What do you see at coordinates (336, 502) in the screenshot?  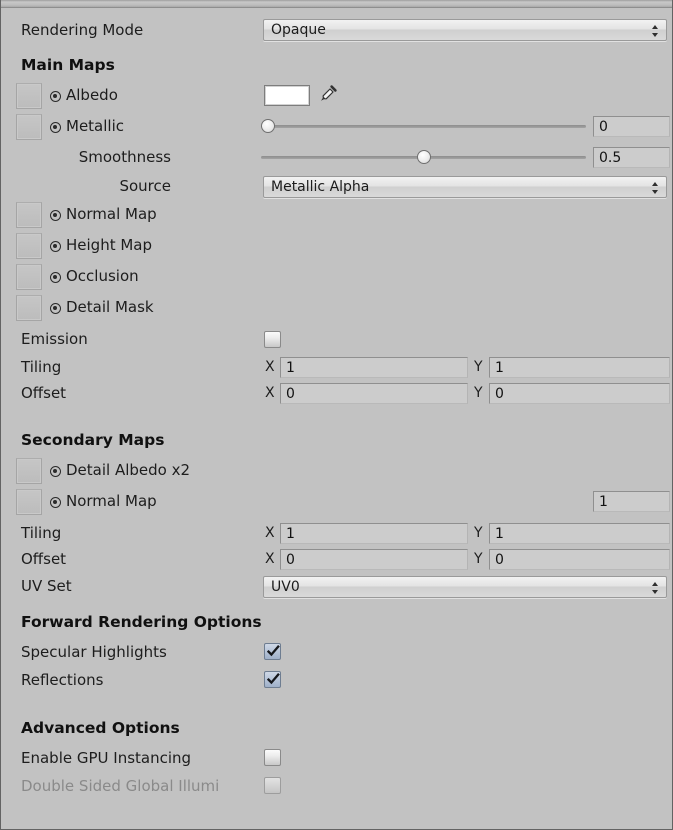 I see `secondary-normal-map-row: Normal Map 1` at bounding box center [336, 502].